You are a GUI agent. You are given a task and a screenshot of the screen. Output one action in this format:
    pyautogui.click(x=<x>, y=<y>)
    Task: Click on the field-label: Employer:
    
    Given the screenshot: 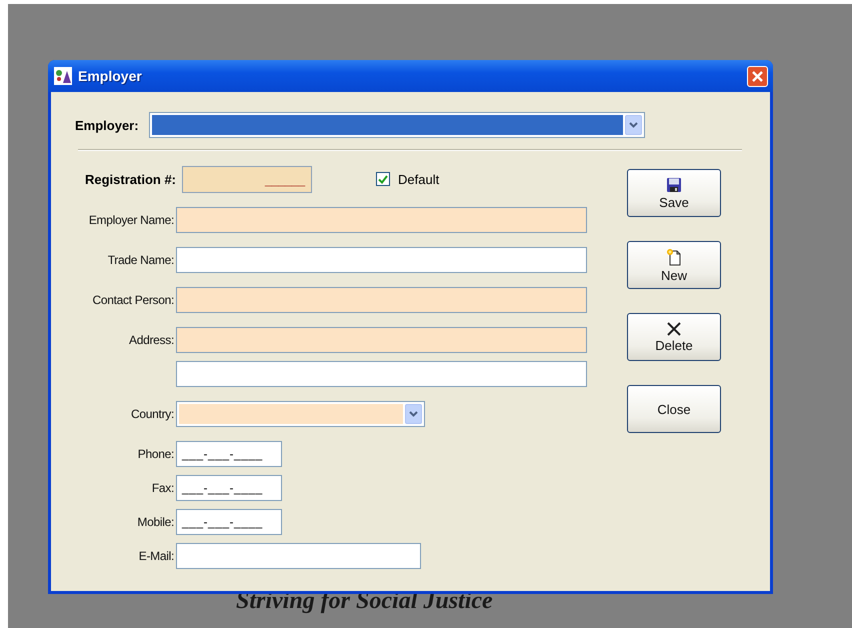 What is the action you would take?
    pyautogui.click(x=107, y=125)
    